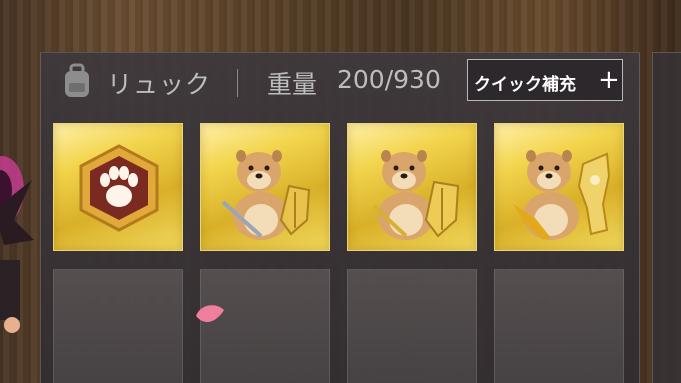 The width and height of the screenshot is (681, 383). I want to click on adjacent-panel, so click(666, 217).